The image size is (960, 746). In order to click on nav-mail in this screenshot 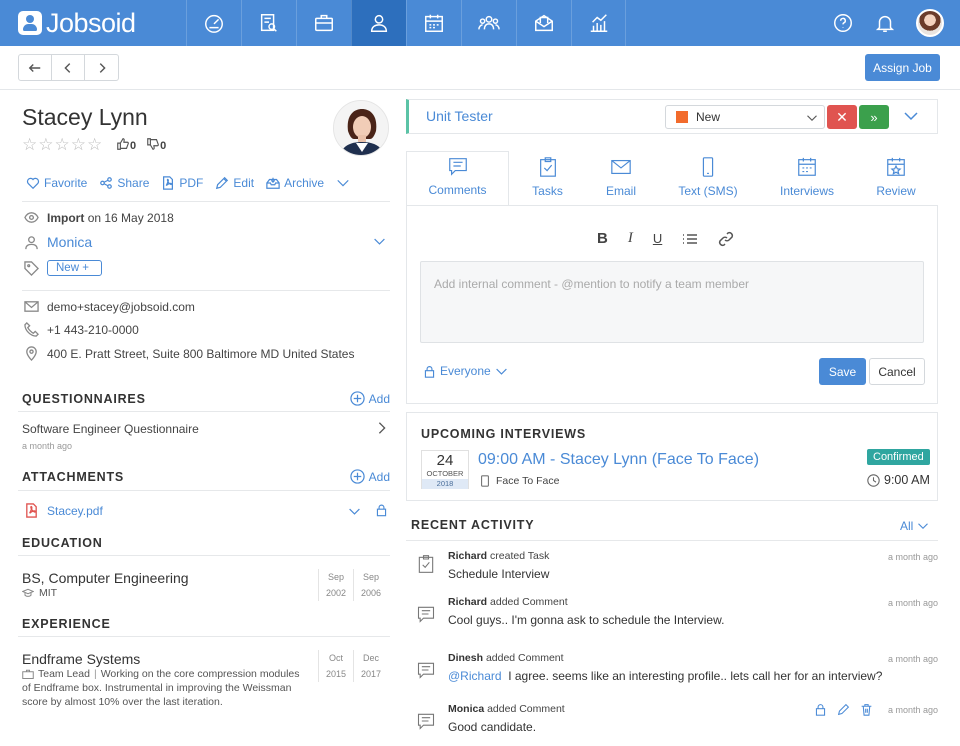, I will do `click(543, 23)`.